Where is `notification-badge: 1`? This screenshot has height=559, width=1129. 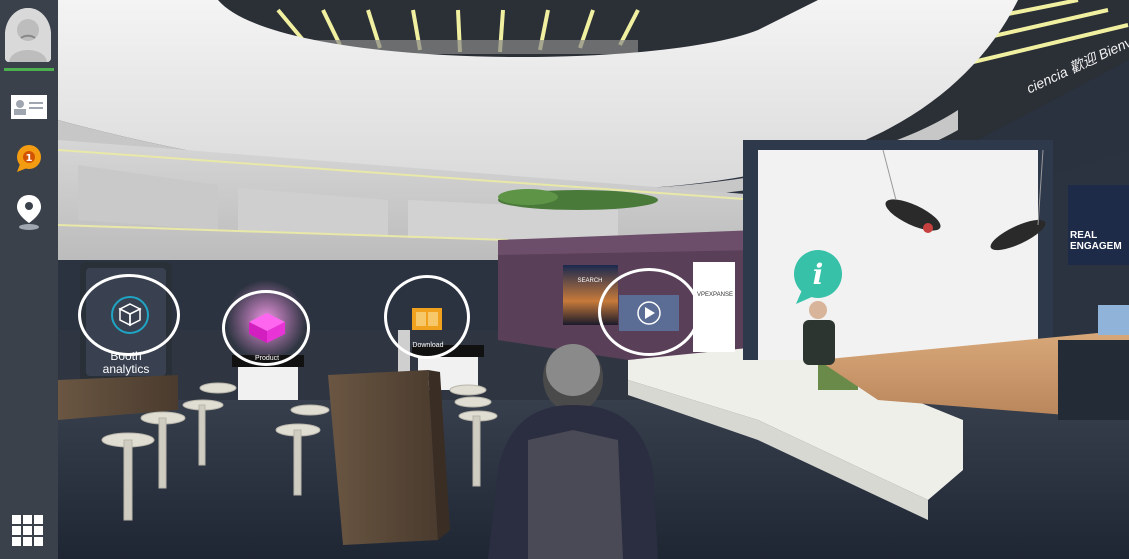
notification-badge: 1 is located at coordinates (29, 158).